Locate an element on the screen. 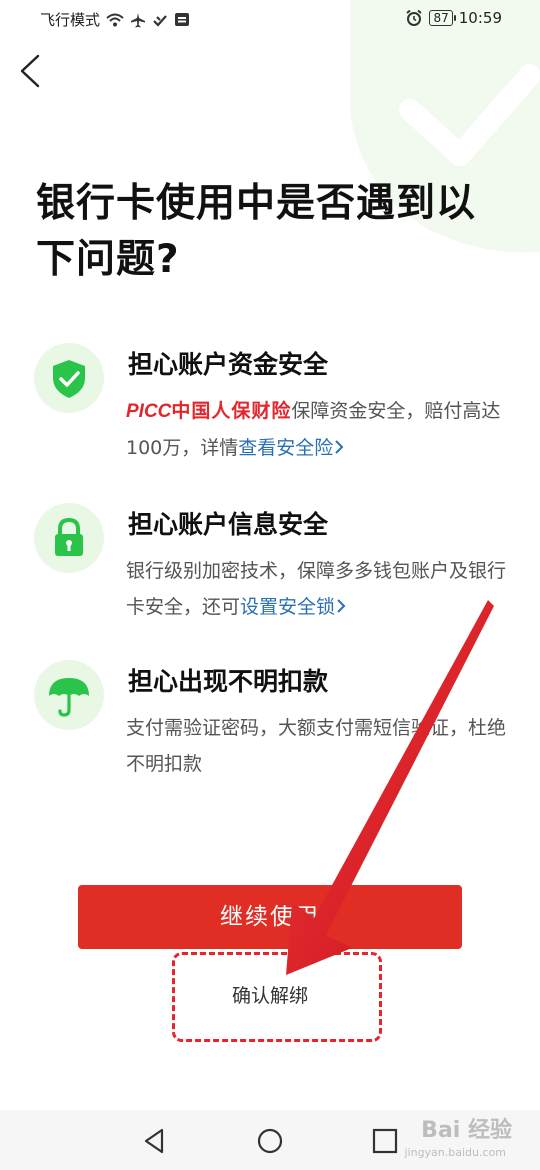 This screenshot has width=540, height=1170. umbrella-icon is located at coordinates (69, 695).